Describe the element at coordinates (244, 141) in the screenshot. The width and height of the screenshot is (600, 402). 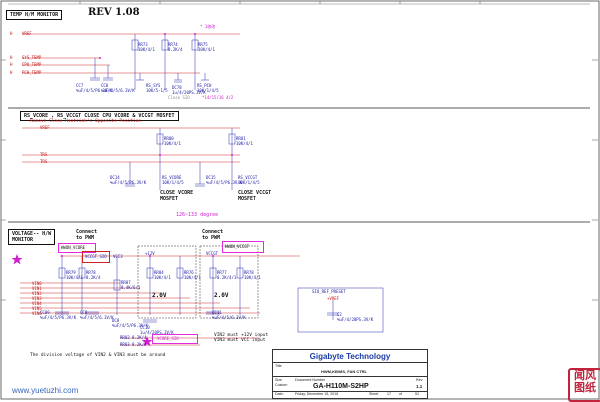
I see `resistor-label: RR81 10K/4/1` at that location.